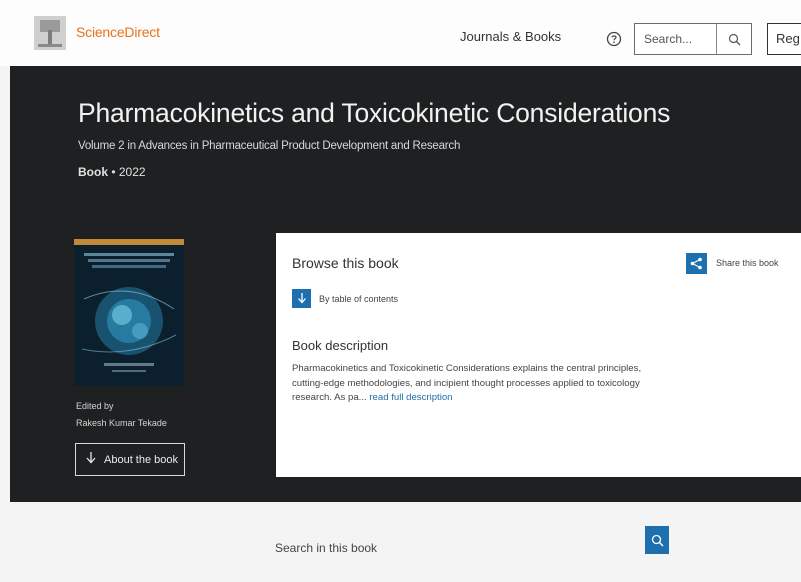 Image resolution: width=801 pixels, height=582 pixels. I want to click on search-in-book-button, so click(657, 540).